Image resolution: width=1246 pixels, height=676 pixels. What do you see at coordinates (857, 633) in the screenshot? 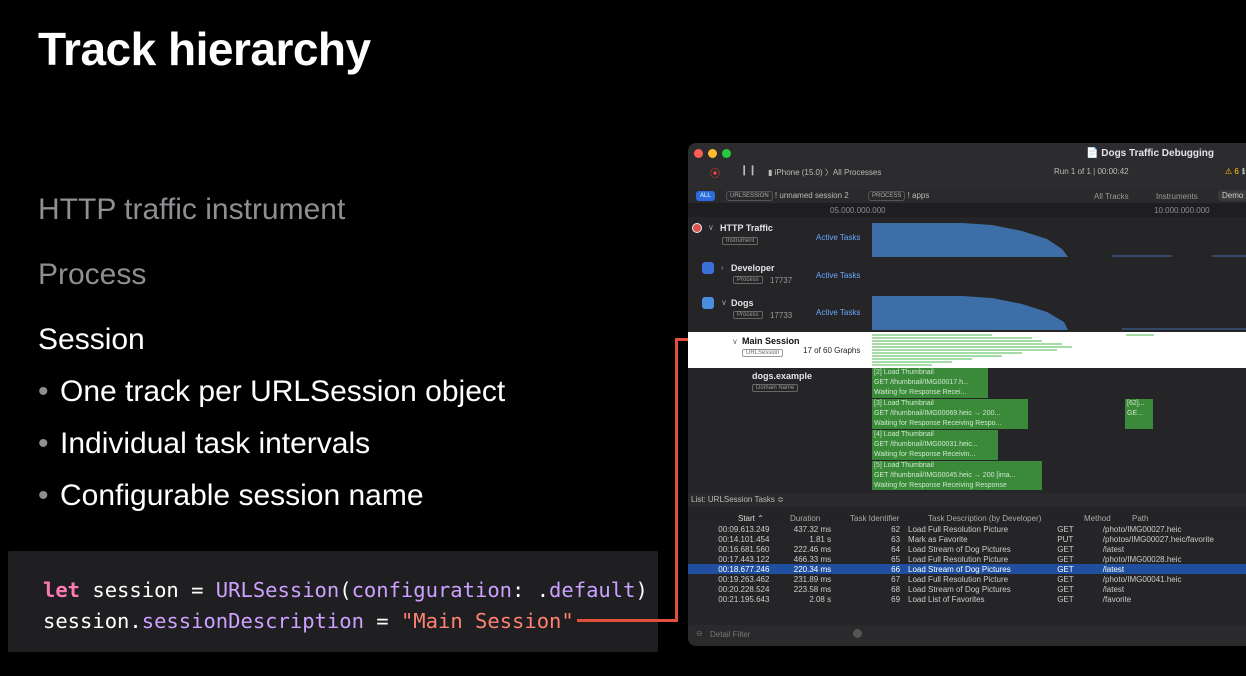
I see `options-icon` at bounding box center [857, 633].